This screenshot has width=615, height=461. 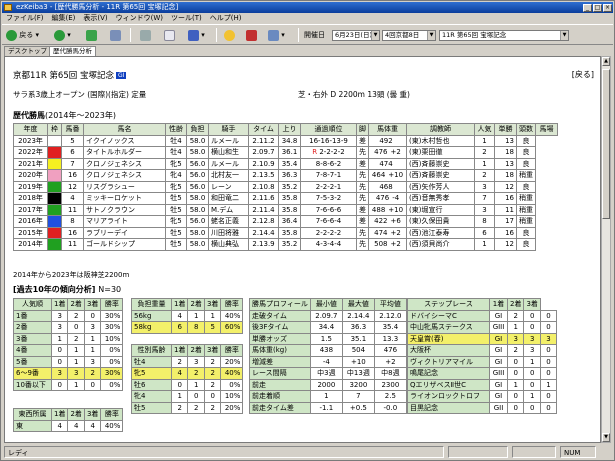 What do you see at coordinates (289, 163) in the screenshot?
I see `agari-cell: 35.4` at bounding box center [289, 163].